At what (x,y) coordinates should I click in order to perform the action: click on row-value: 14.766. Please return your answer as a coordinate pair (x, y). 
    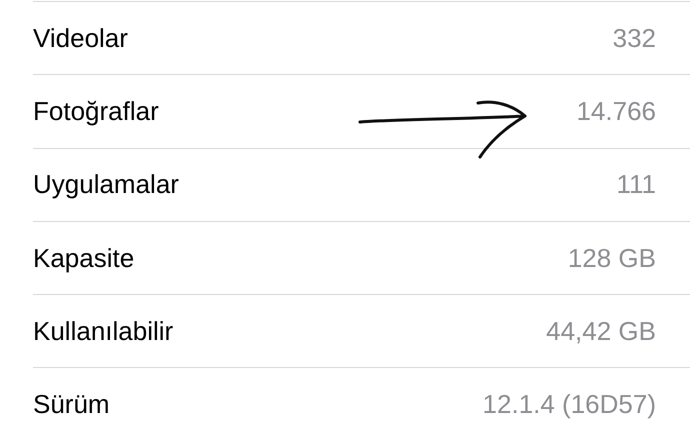
    Looking at the image, I should click on (616, 111).